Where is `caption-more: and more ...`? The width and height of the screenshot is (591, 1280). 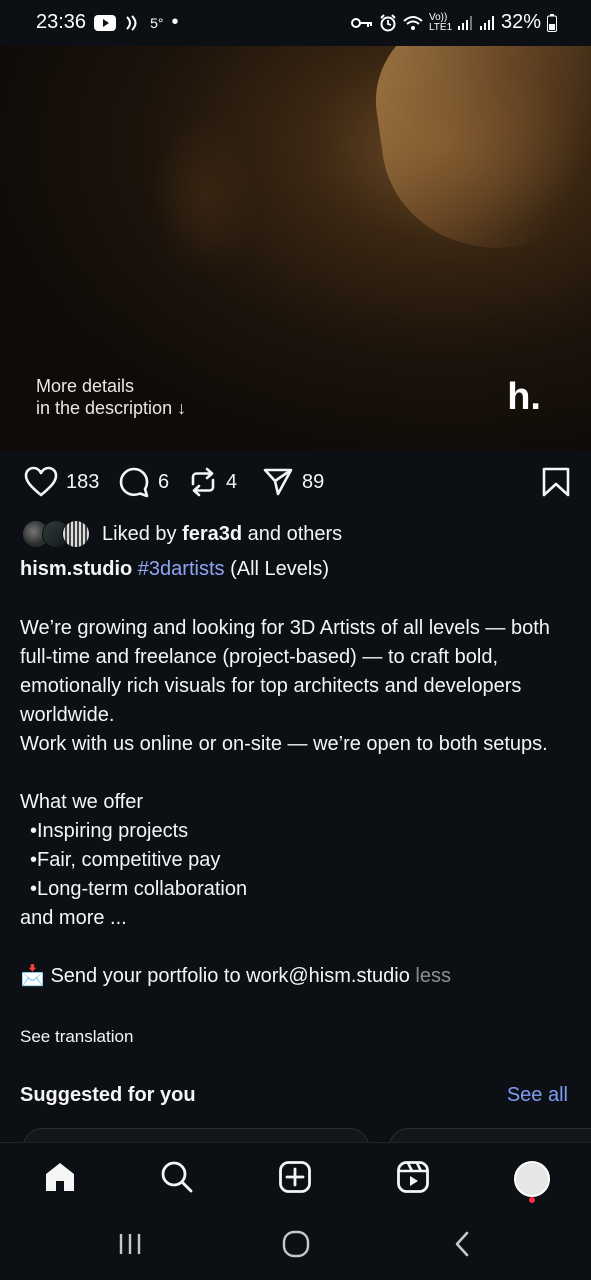 caption-more: and more ... is located at coordinates (73, 918).